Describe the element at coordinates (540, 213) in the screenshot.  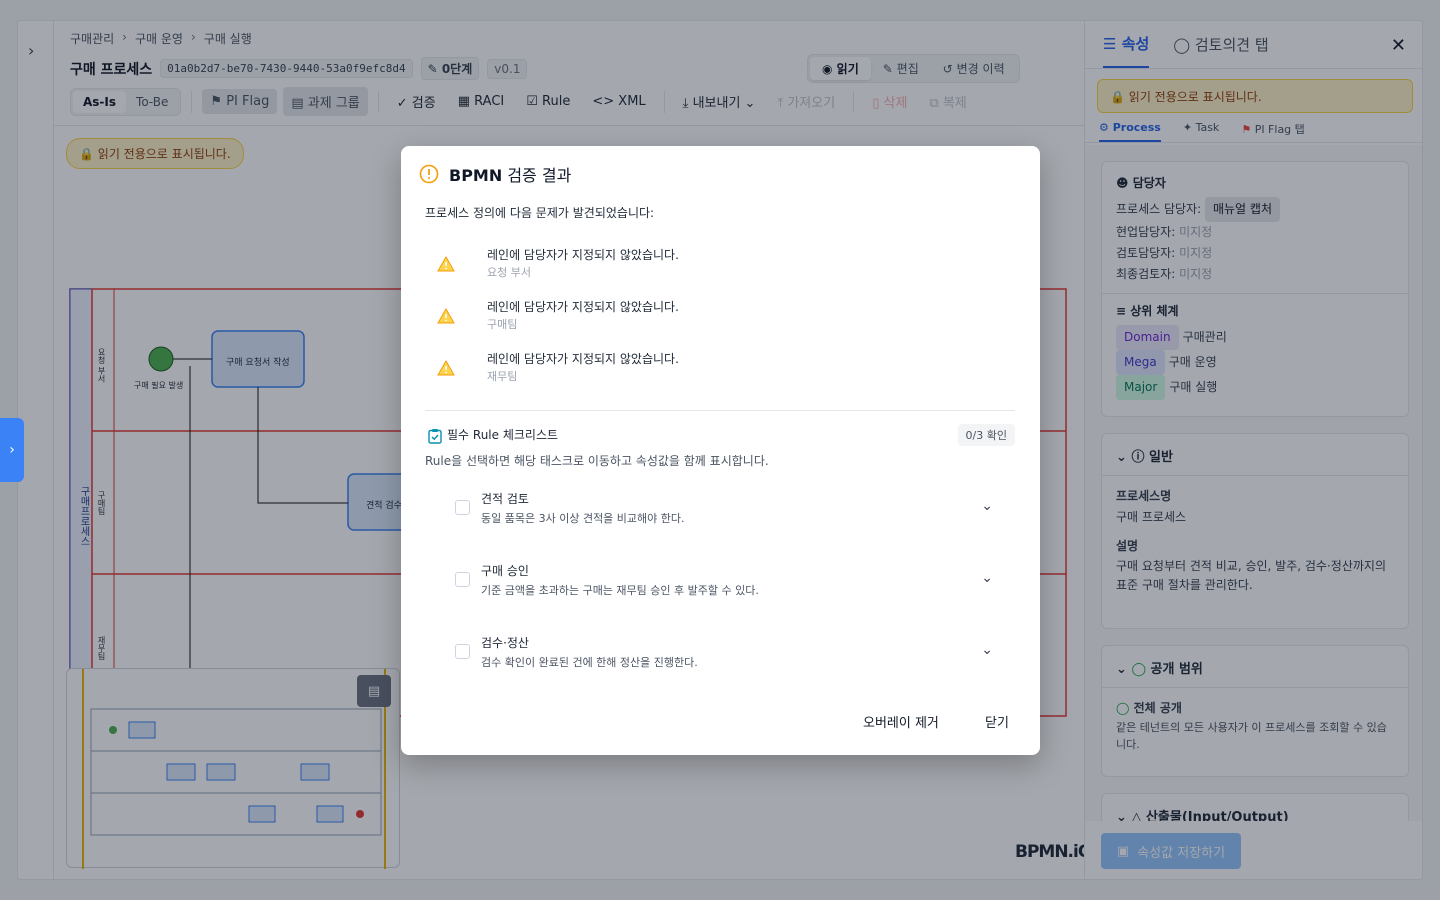
I see `modal-intro: 프로세스 정의에 다음 문제가 발견되었습니다:` at that location.